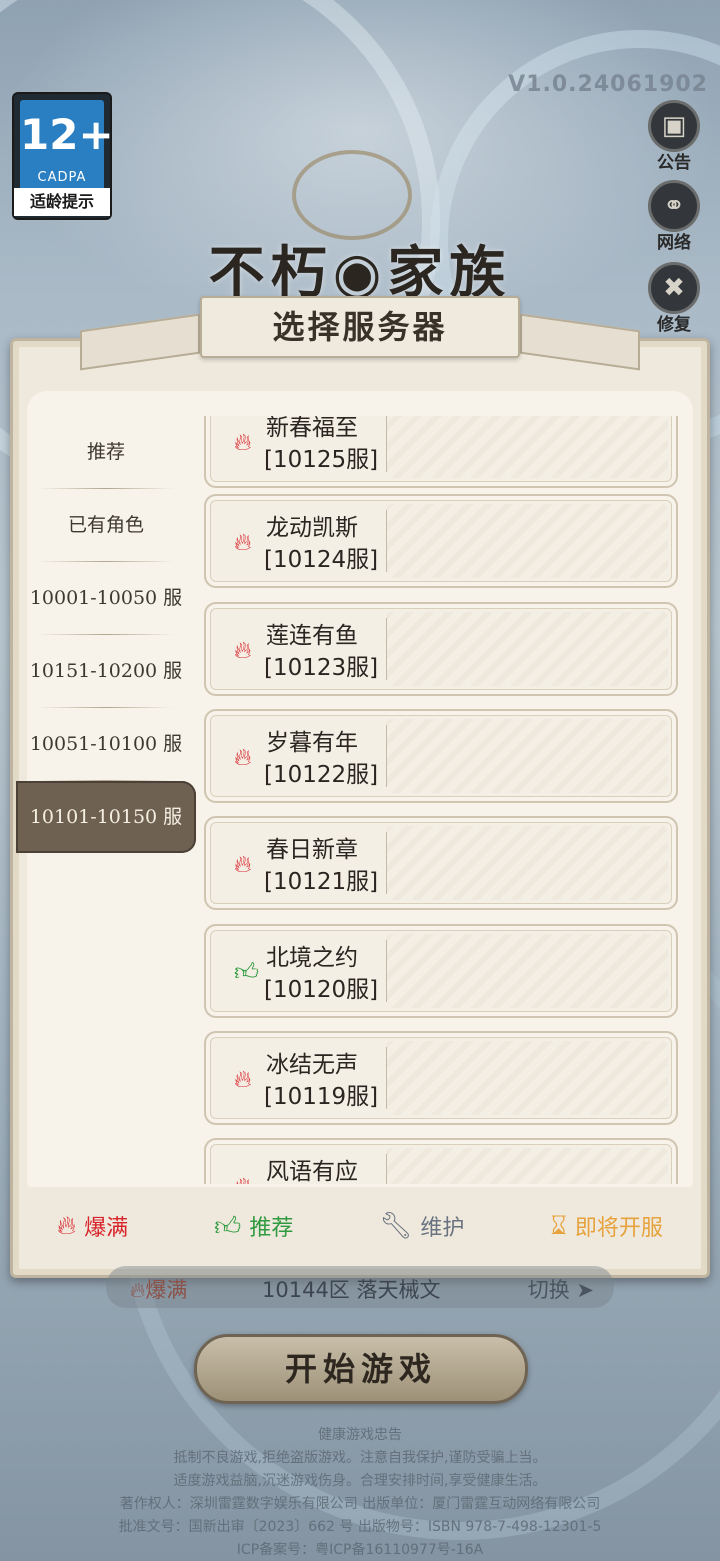  I want to click on server-item: 🔥︎ 风语有应, so click(441, 1161).